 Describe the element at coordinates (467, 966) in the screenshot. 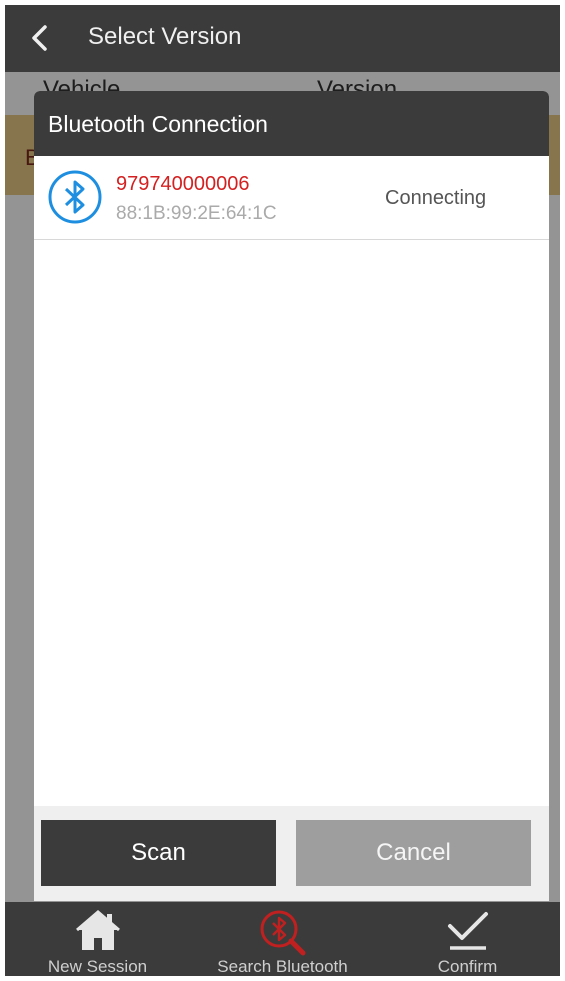

I see `nav-label-confirm: Confirm` at that location.